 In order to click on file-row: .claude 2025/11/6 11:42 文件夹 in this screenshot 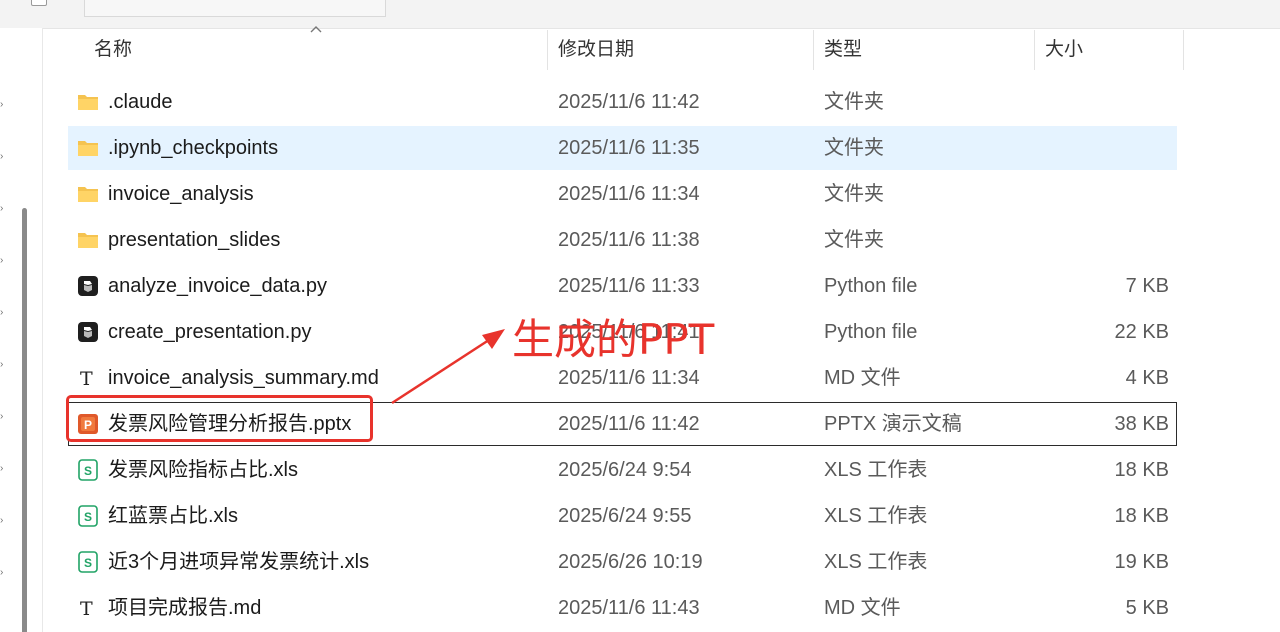, I will do `click(622, 102)`.